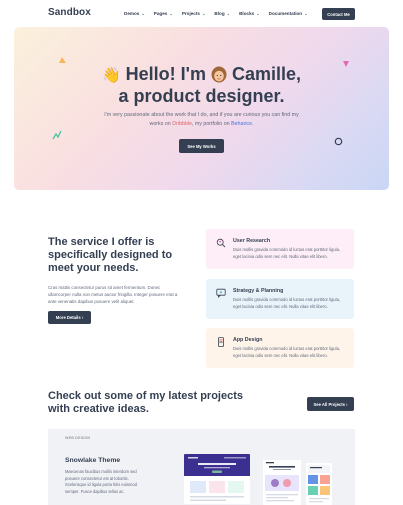 The height and width of the screenshot is (505, 403). What do you see at coordinates (221, 293) in the screenshot?
I see `chat-strategy-icon` at bounding box center [221, 293].